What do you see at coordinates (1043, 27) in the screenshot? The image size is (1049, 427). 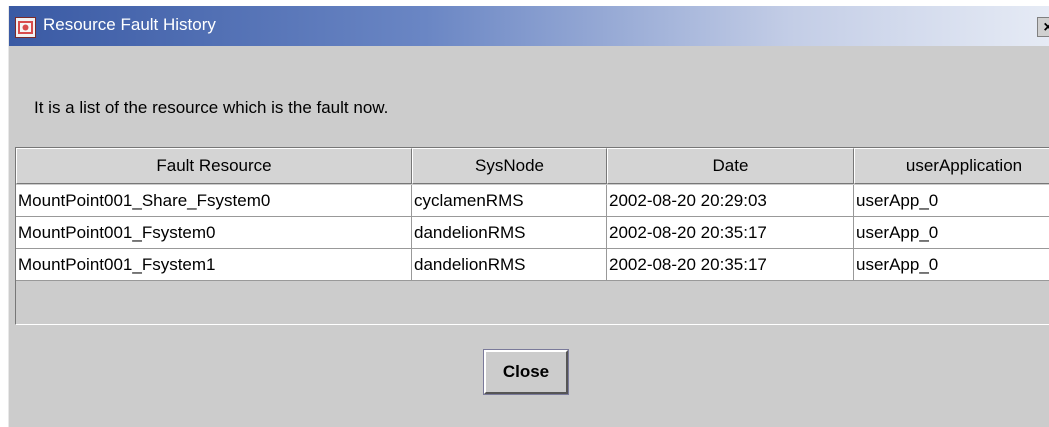 I see `close-icon: ×` at bounding box center [1043, 27].